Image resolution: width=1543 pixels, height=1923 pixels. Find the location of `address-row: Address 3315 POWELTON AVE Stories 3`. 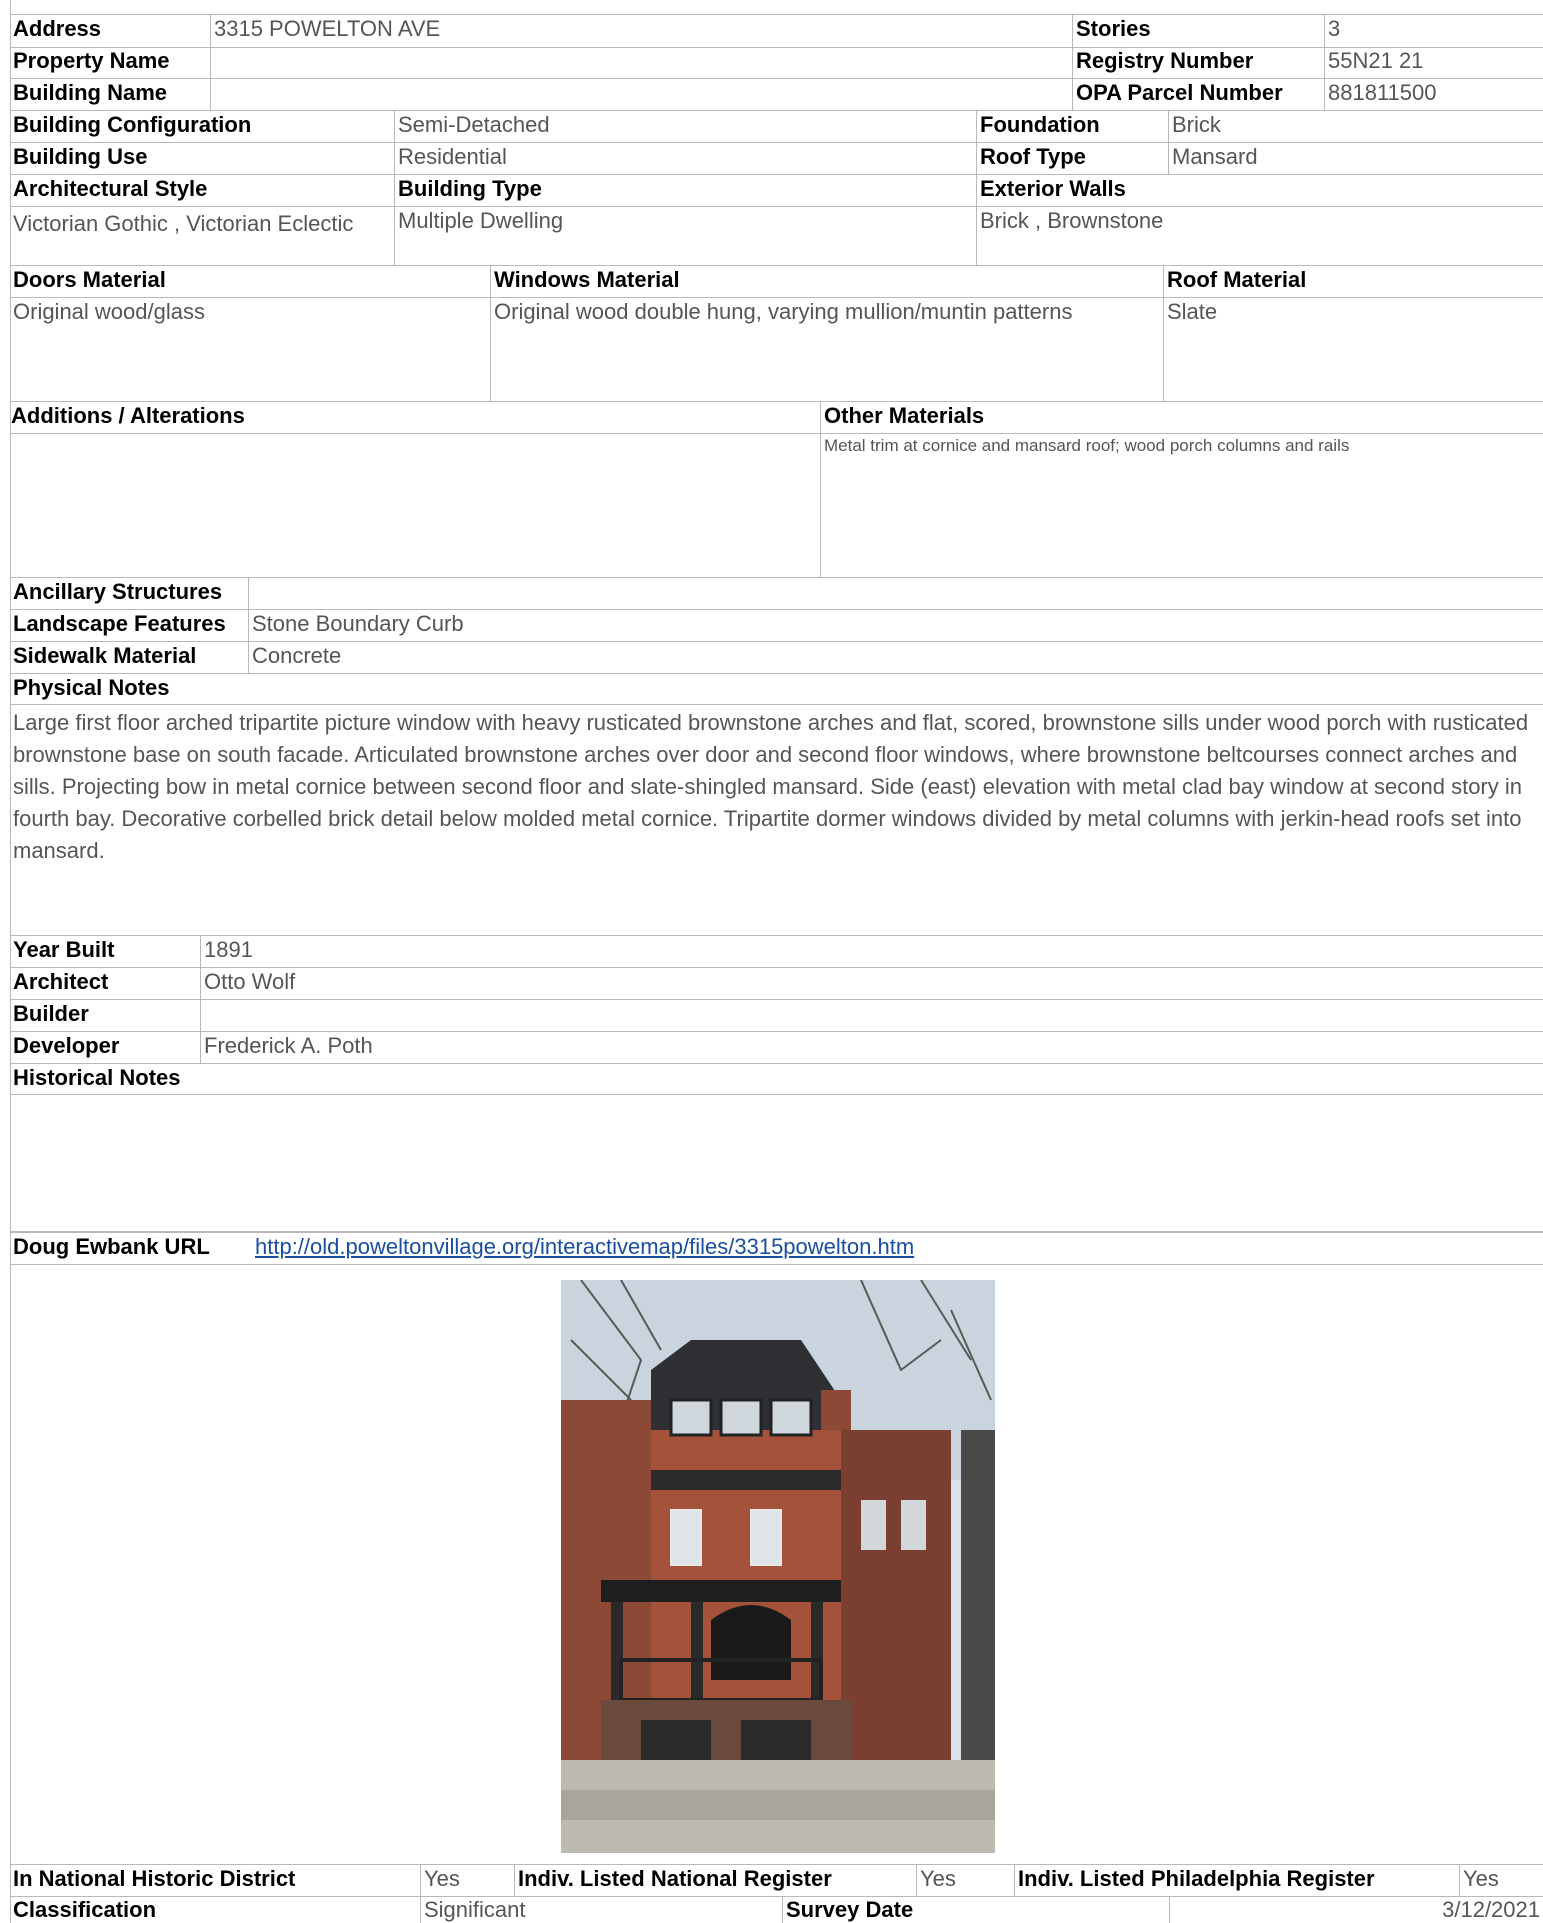

address-row: Address 3315 POWELTON AVE Stories 3 is located at coordinates (776, 31).